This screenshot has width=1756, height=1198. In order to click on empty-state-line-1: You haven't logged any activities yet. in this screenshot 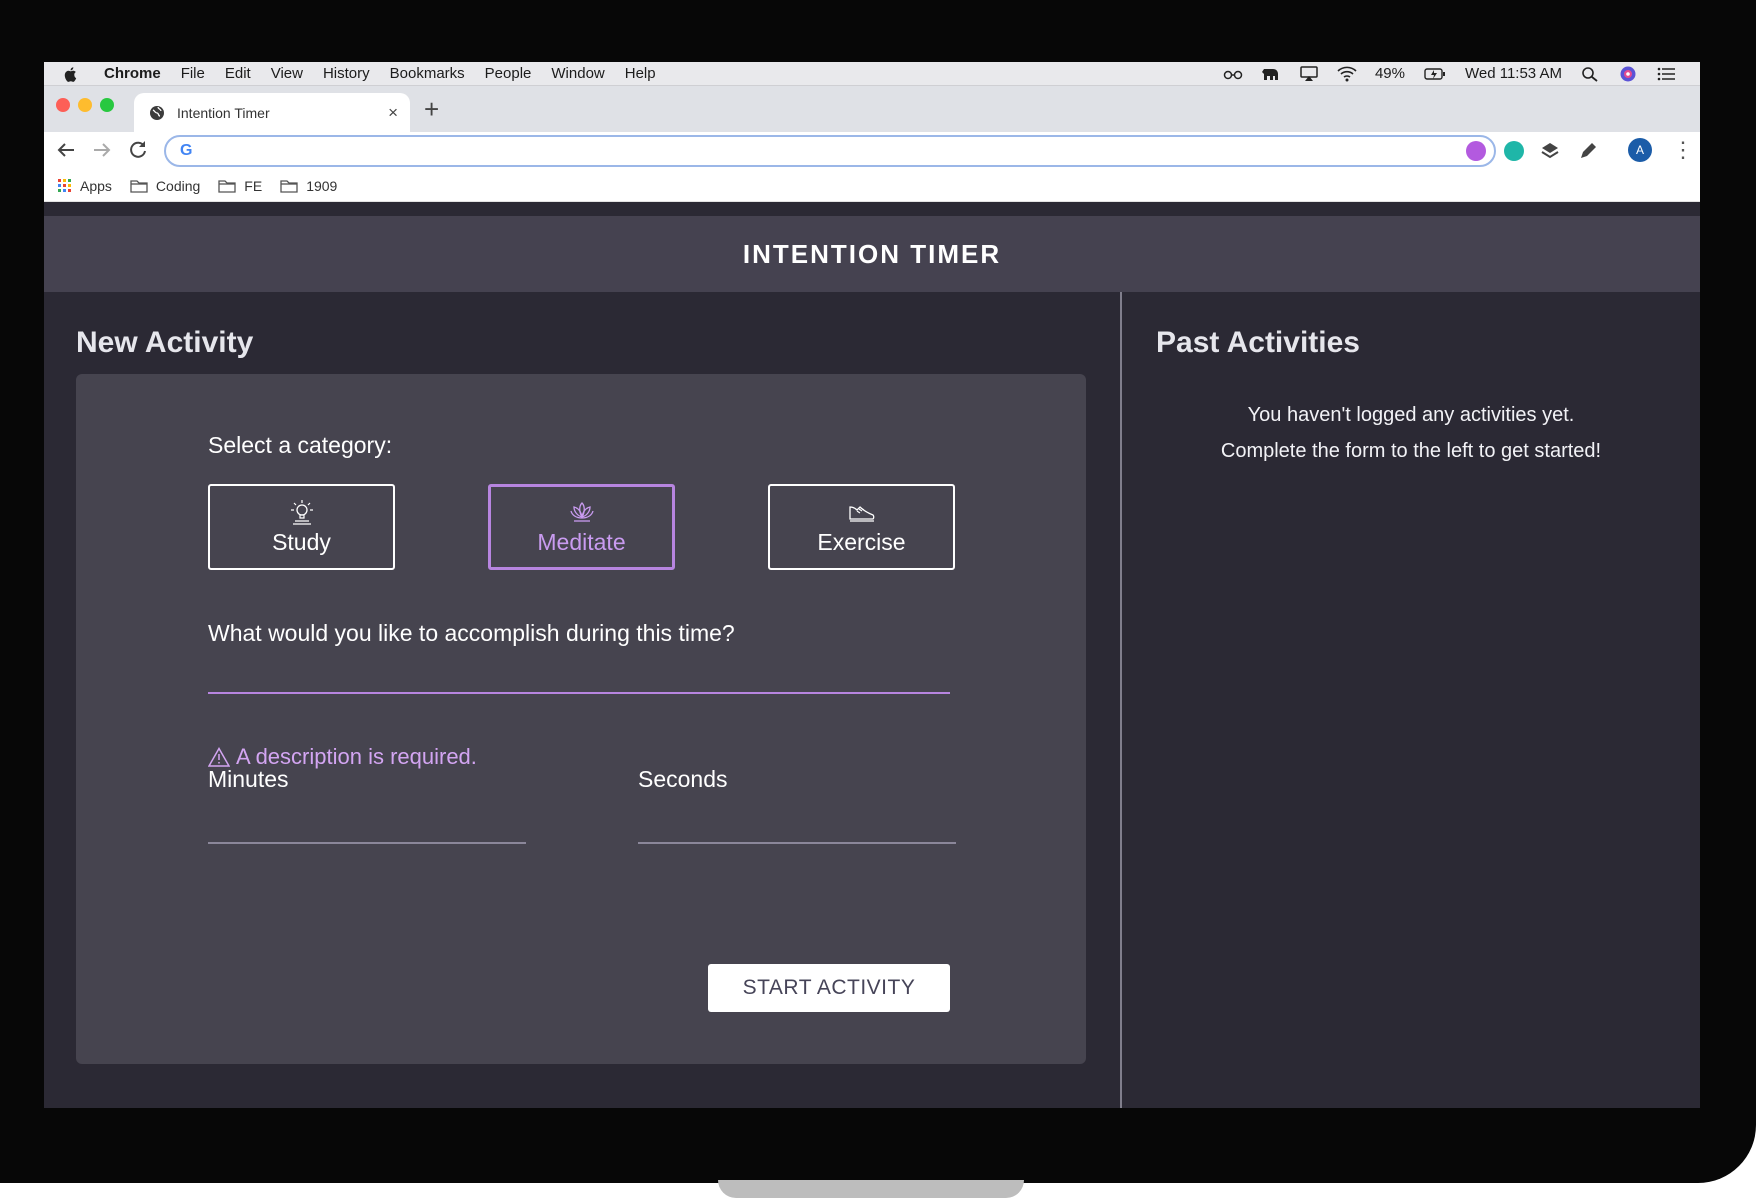, I will do `click(1411, 415)`.